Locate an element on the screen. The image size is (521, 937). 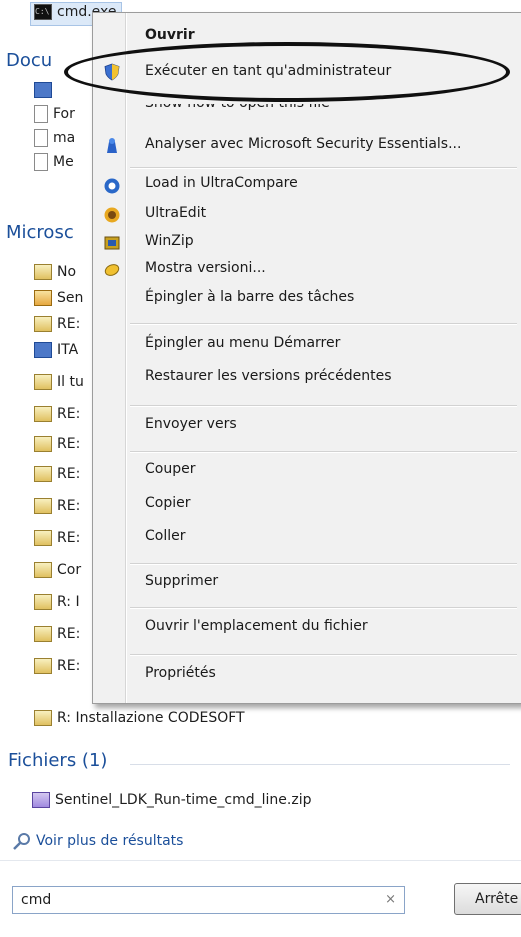
list-item: R: Installazione CODESOFT is located at coordinates (139, 718).